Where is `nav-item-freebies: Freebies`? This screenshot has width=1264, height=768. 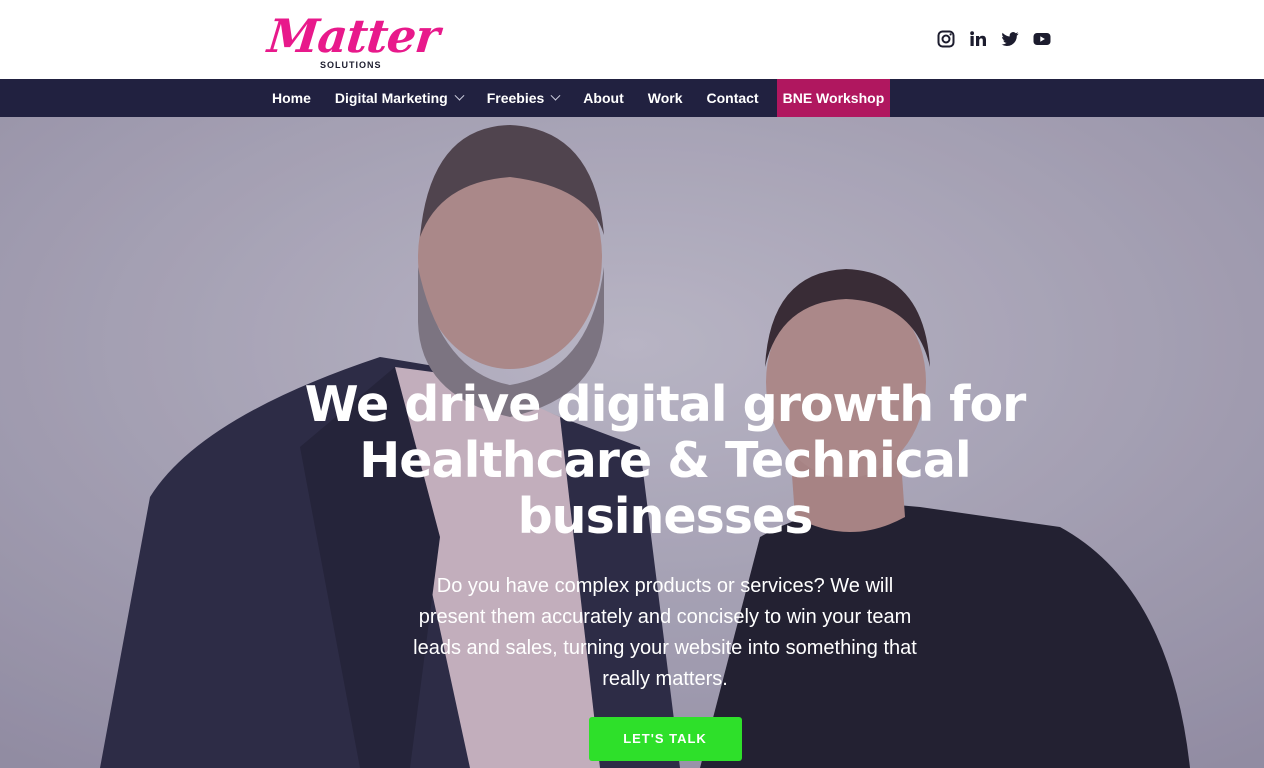
nav-item-freebies: Freebies is located at coordinates (523, 98).